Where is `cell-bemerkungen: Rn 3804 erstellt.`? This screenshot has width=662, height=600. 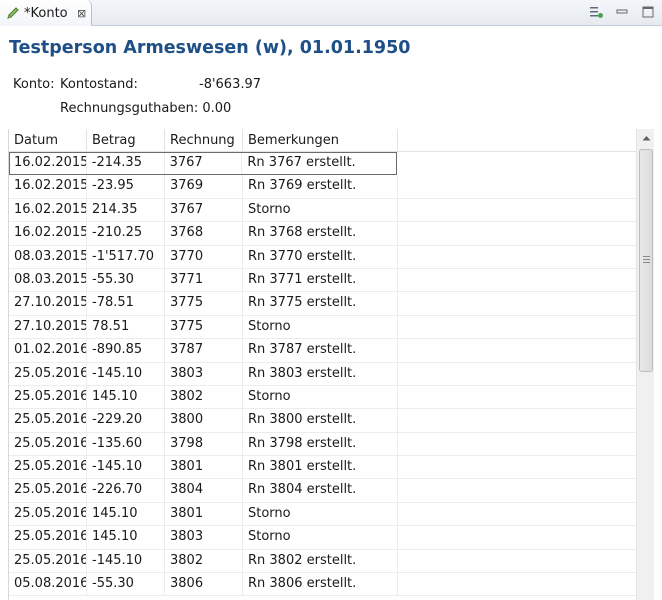 cell-bemerkungen: Rn 3804 erstellt. is located at coordinates (320, 490).